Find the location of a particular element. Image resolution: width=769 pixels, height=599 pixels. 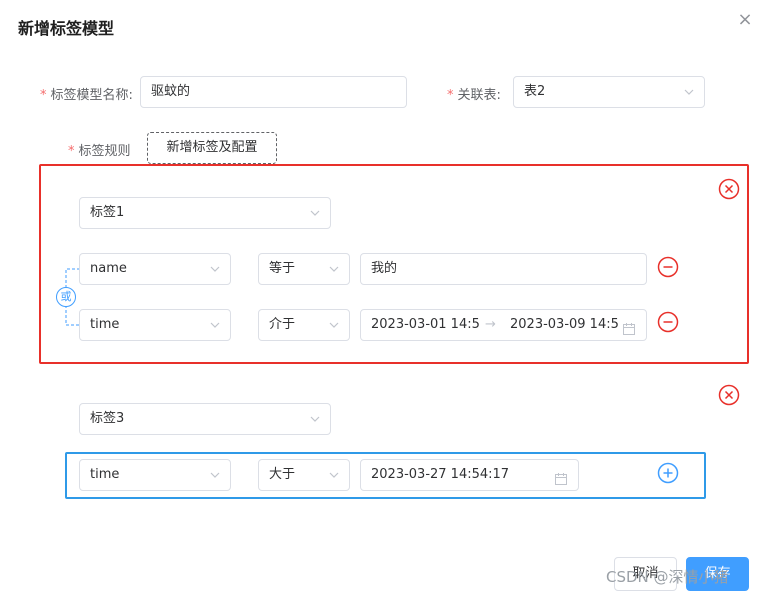

date-range-start: 2023-03-01 14:53 is located at coordinates (425, 325).